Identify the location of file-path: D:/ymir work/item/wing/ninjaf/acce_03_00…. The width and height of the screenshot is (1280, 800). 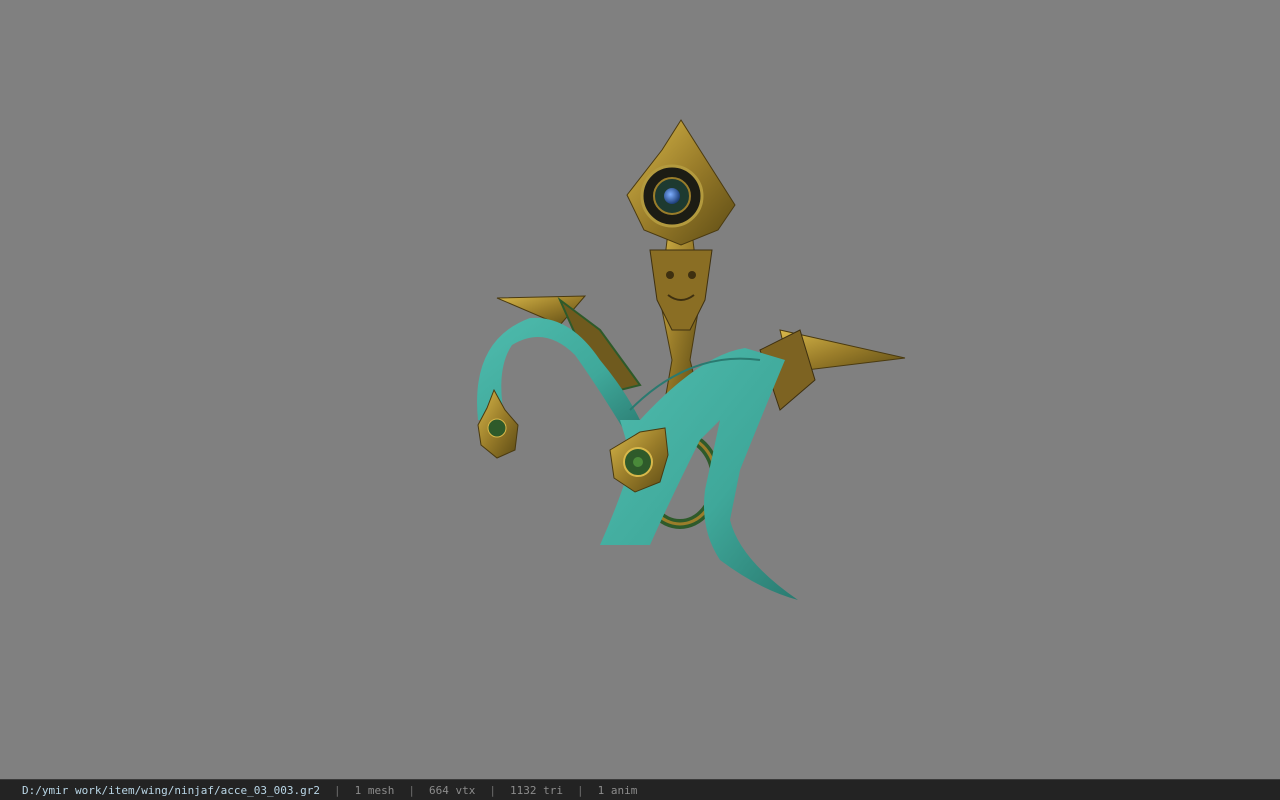
(171, 790).